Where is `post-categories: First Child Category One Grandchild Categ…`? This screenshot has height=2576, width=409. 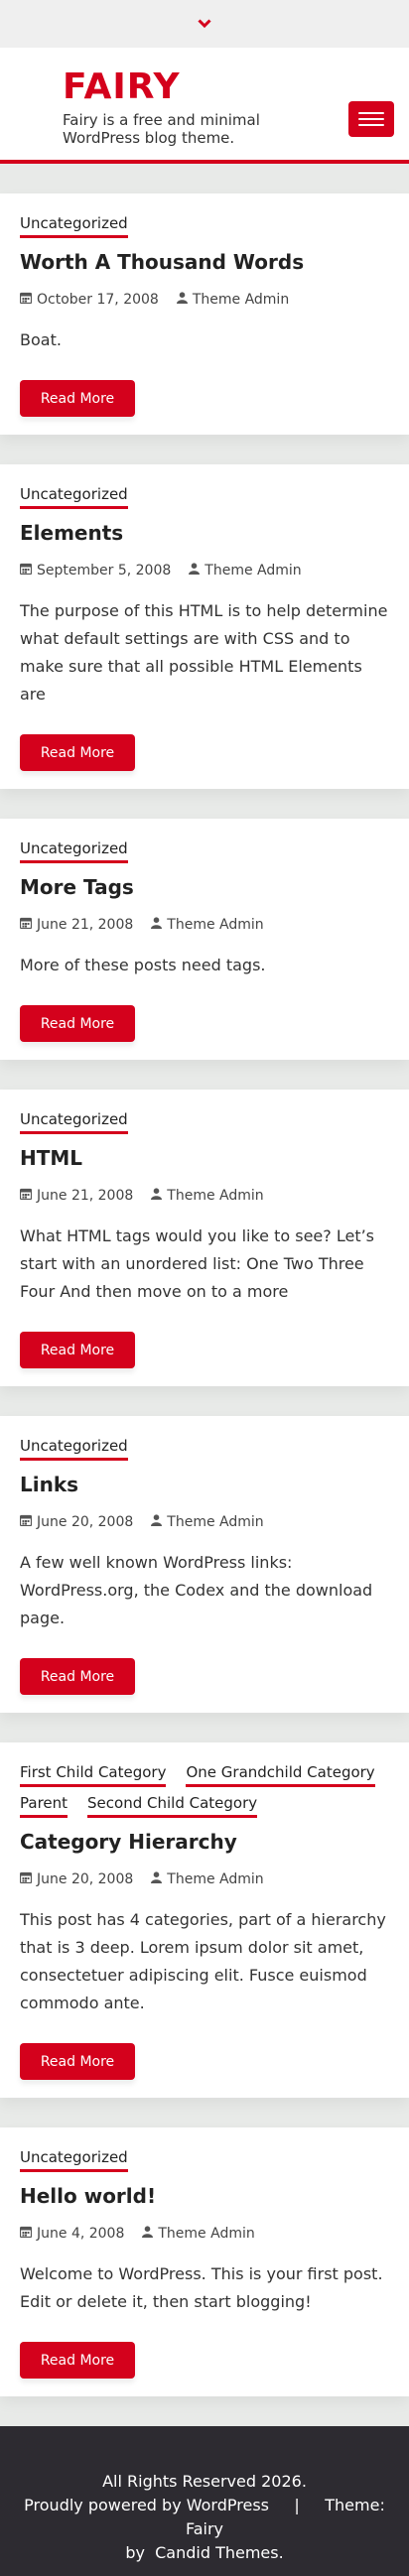
post-categories: First Child Category One Grandchild Categ… is located at coordinates (204, 1793).